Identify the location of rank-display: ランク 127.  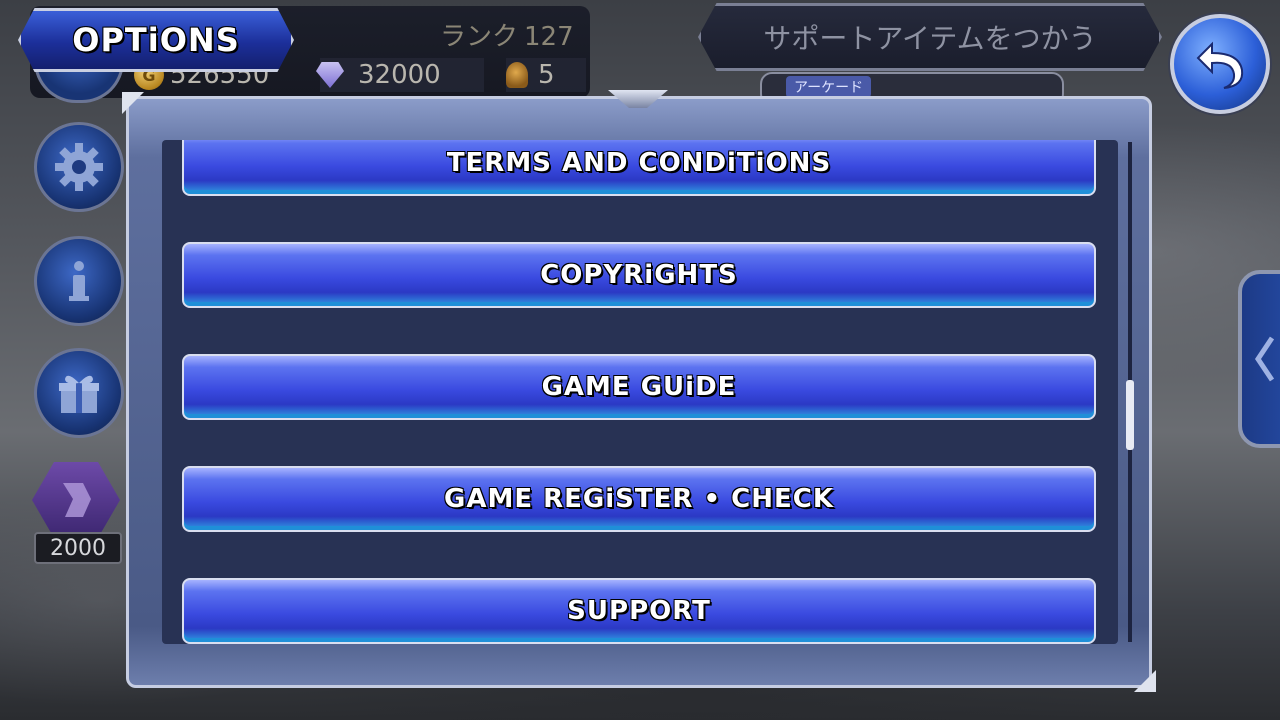
(507, 34).